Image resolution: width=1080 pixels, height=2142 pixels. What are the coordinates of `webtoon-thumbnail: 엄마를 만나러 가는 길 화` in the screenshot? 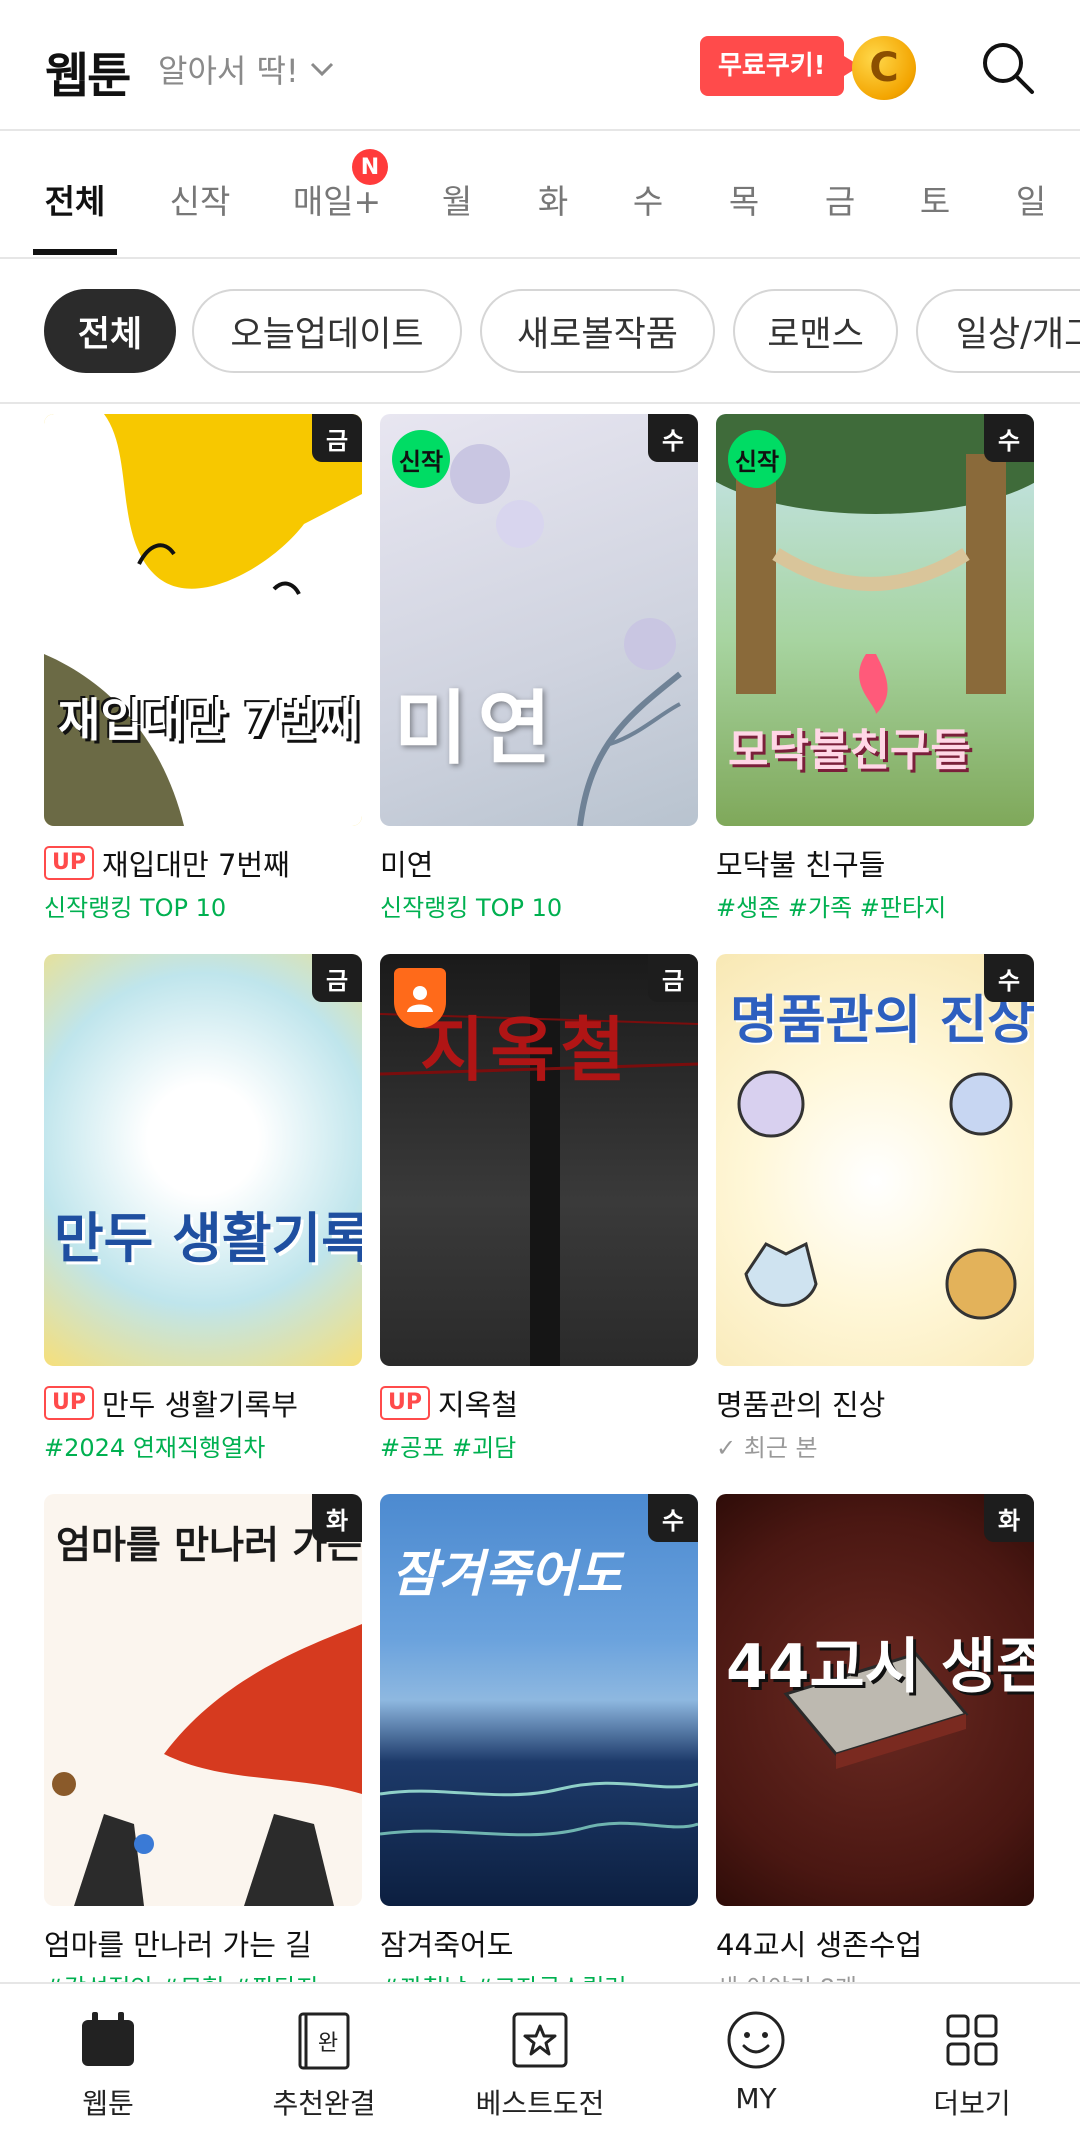 It's located at (203, 1700).